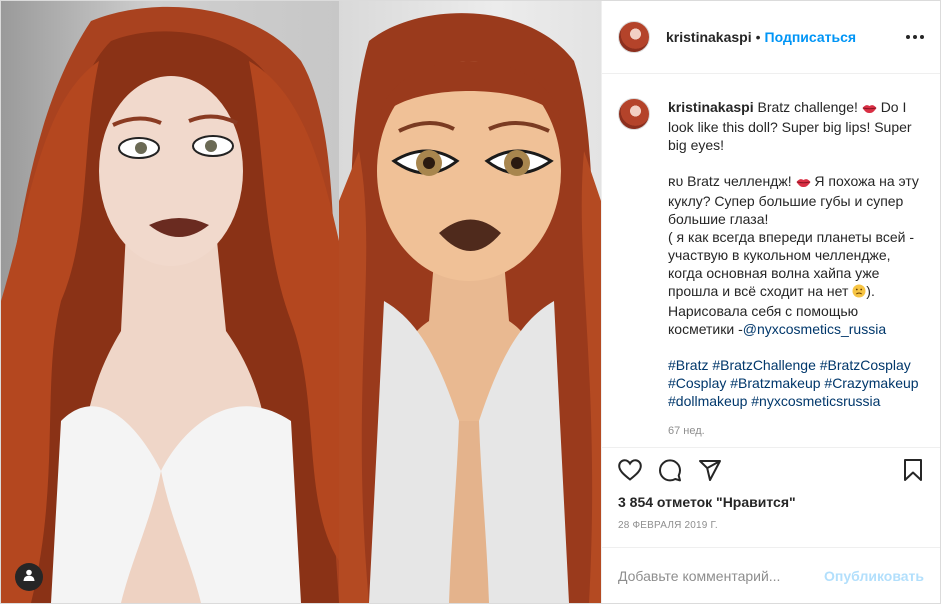  Describe the element at coordinates (807, 107) in the screenshot. I see `caption-line1: Bratz challenge!` at that location.